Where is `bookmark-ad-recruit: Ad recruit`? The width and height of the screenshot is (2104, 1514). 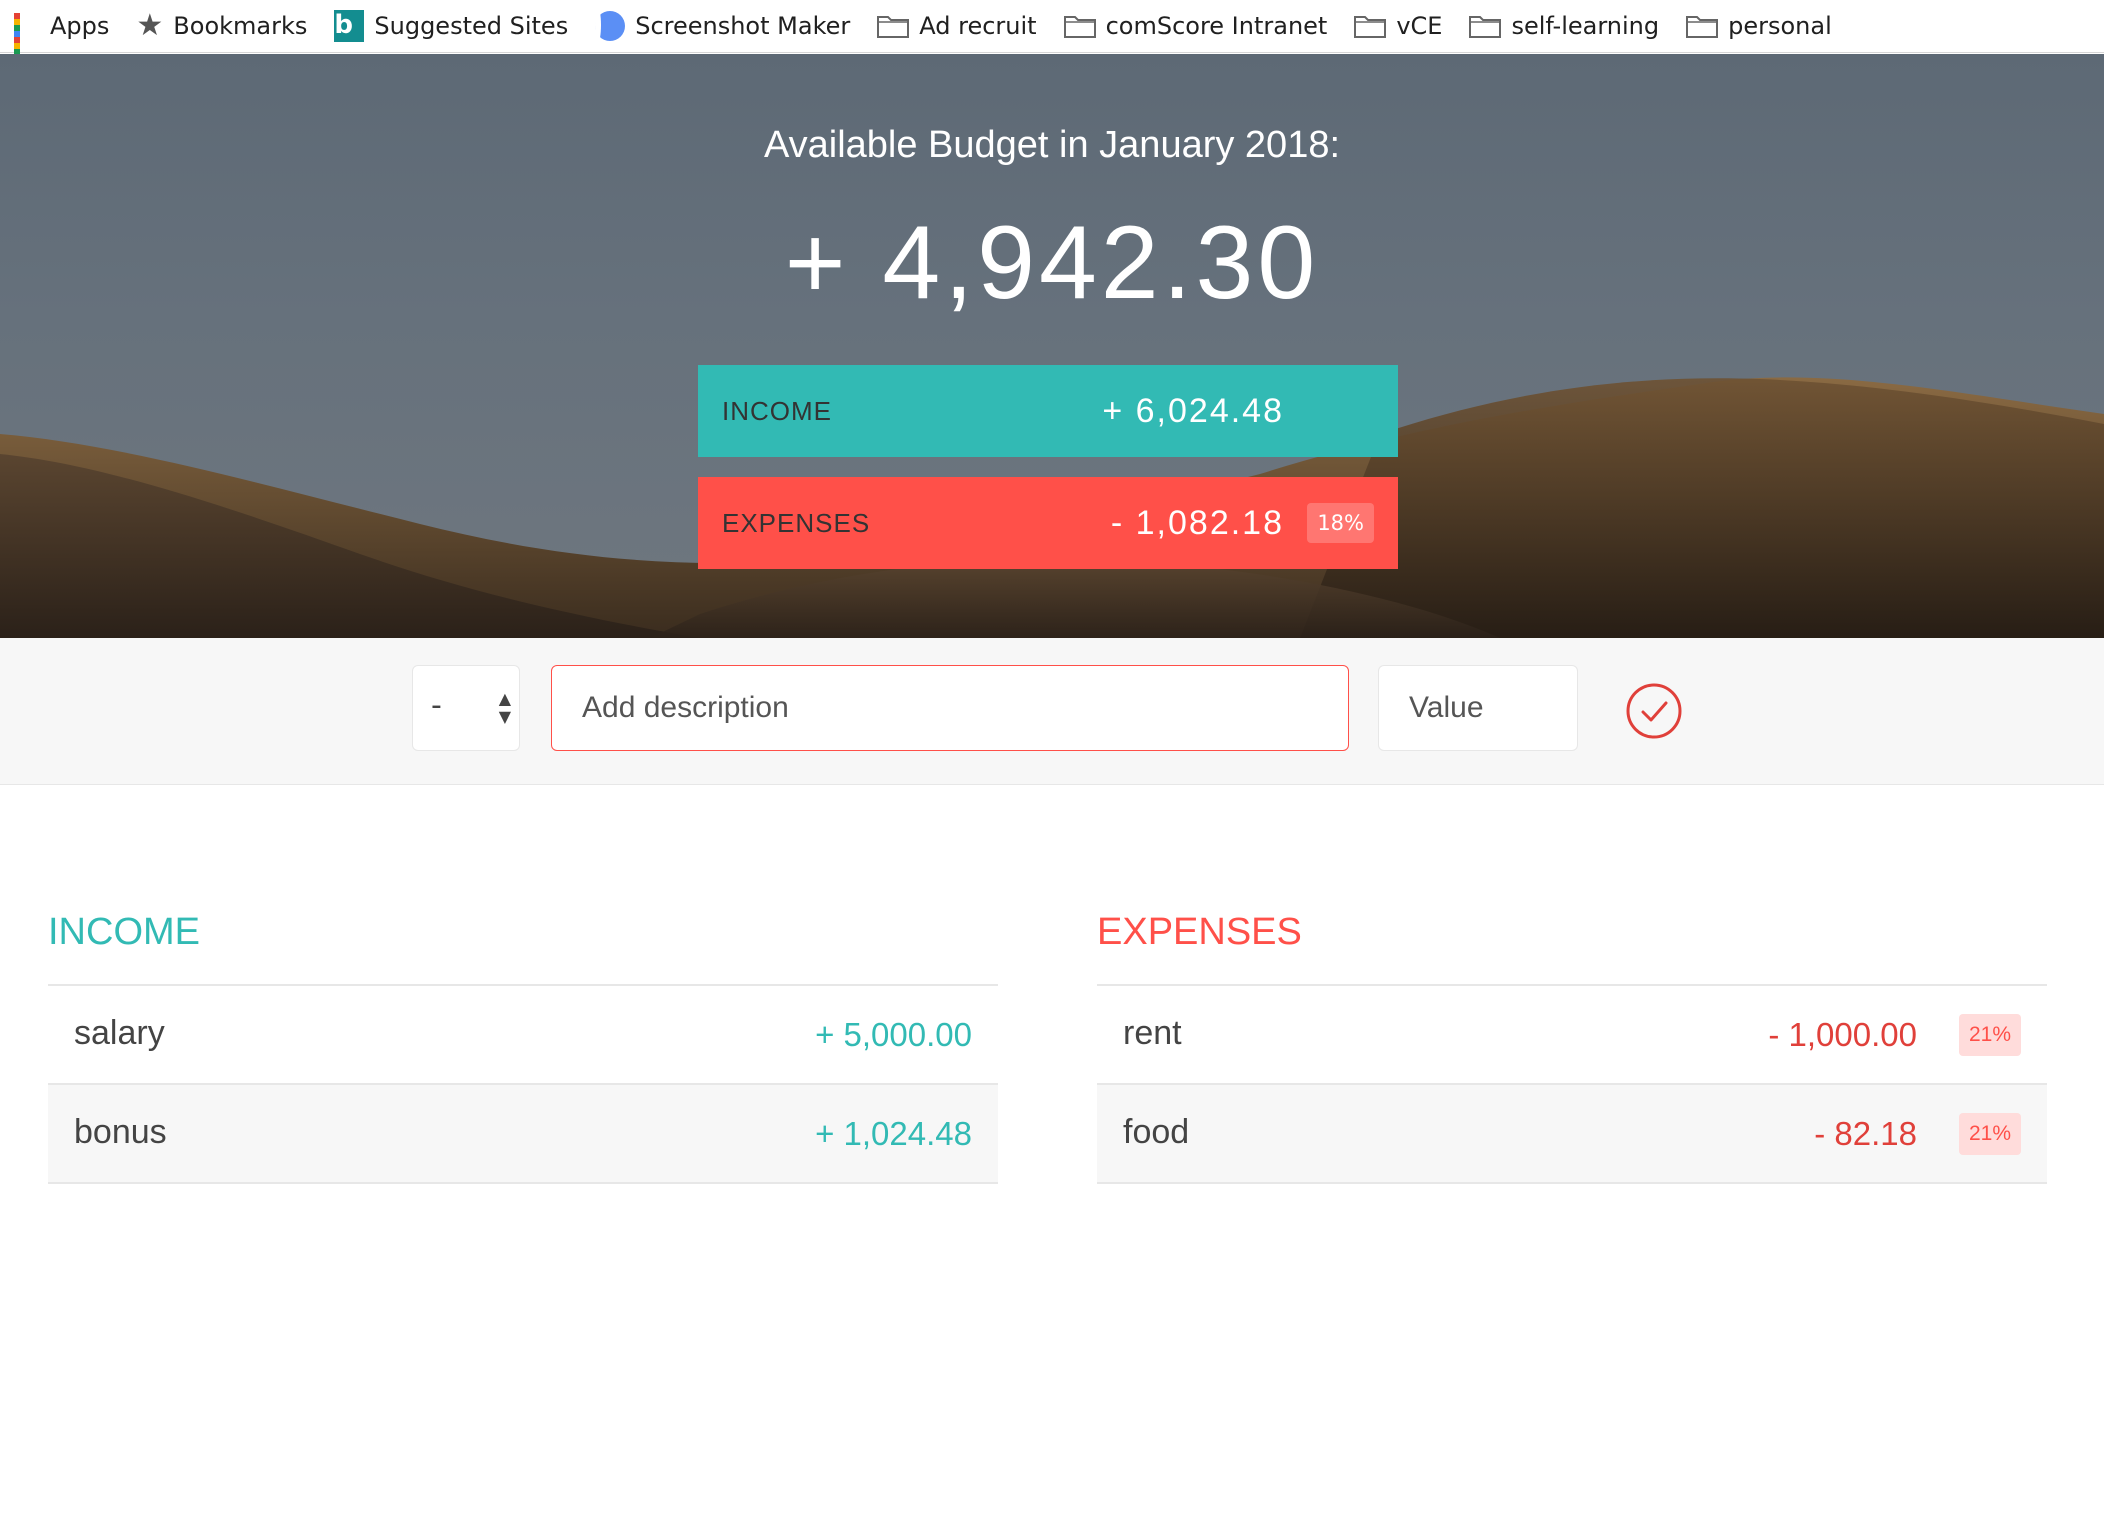
bookmark-ad-recruit: Ad recruit is located at coordinates (957, 26).